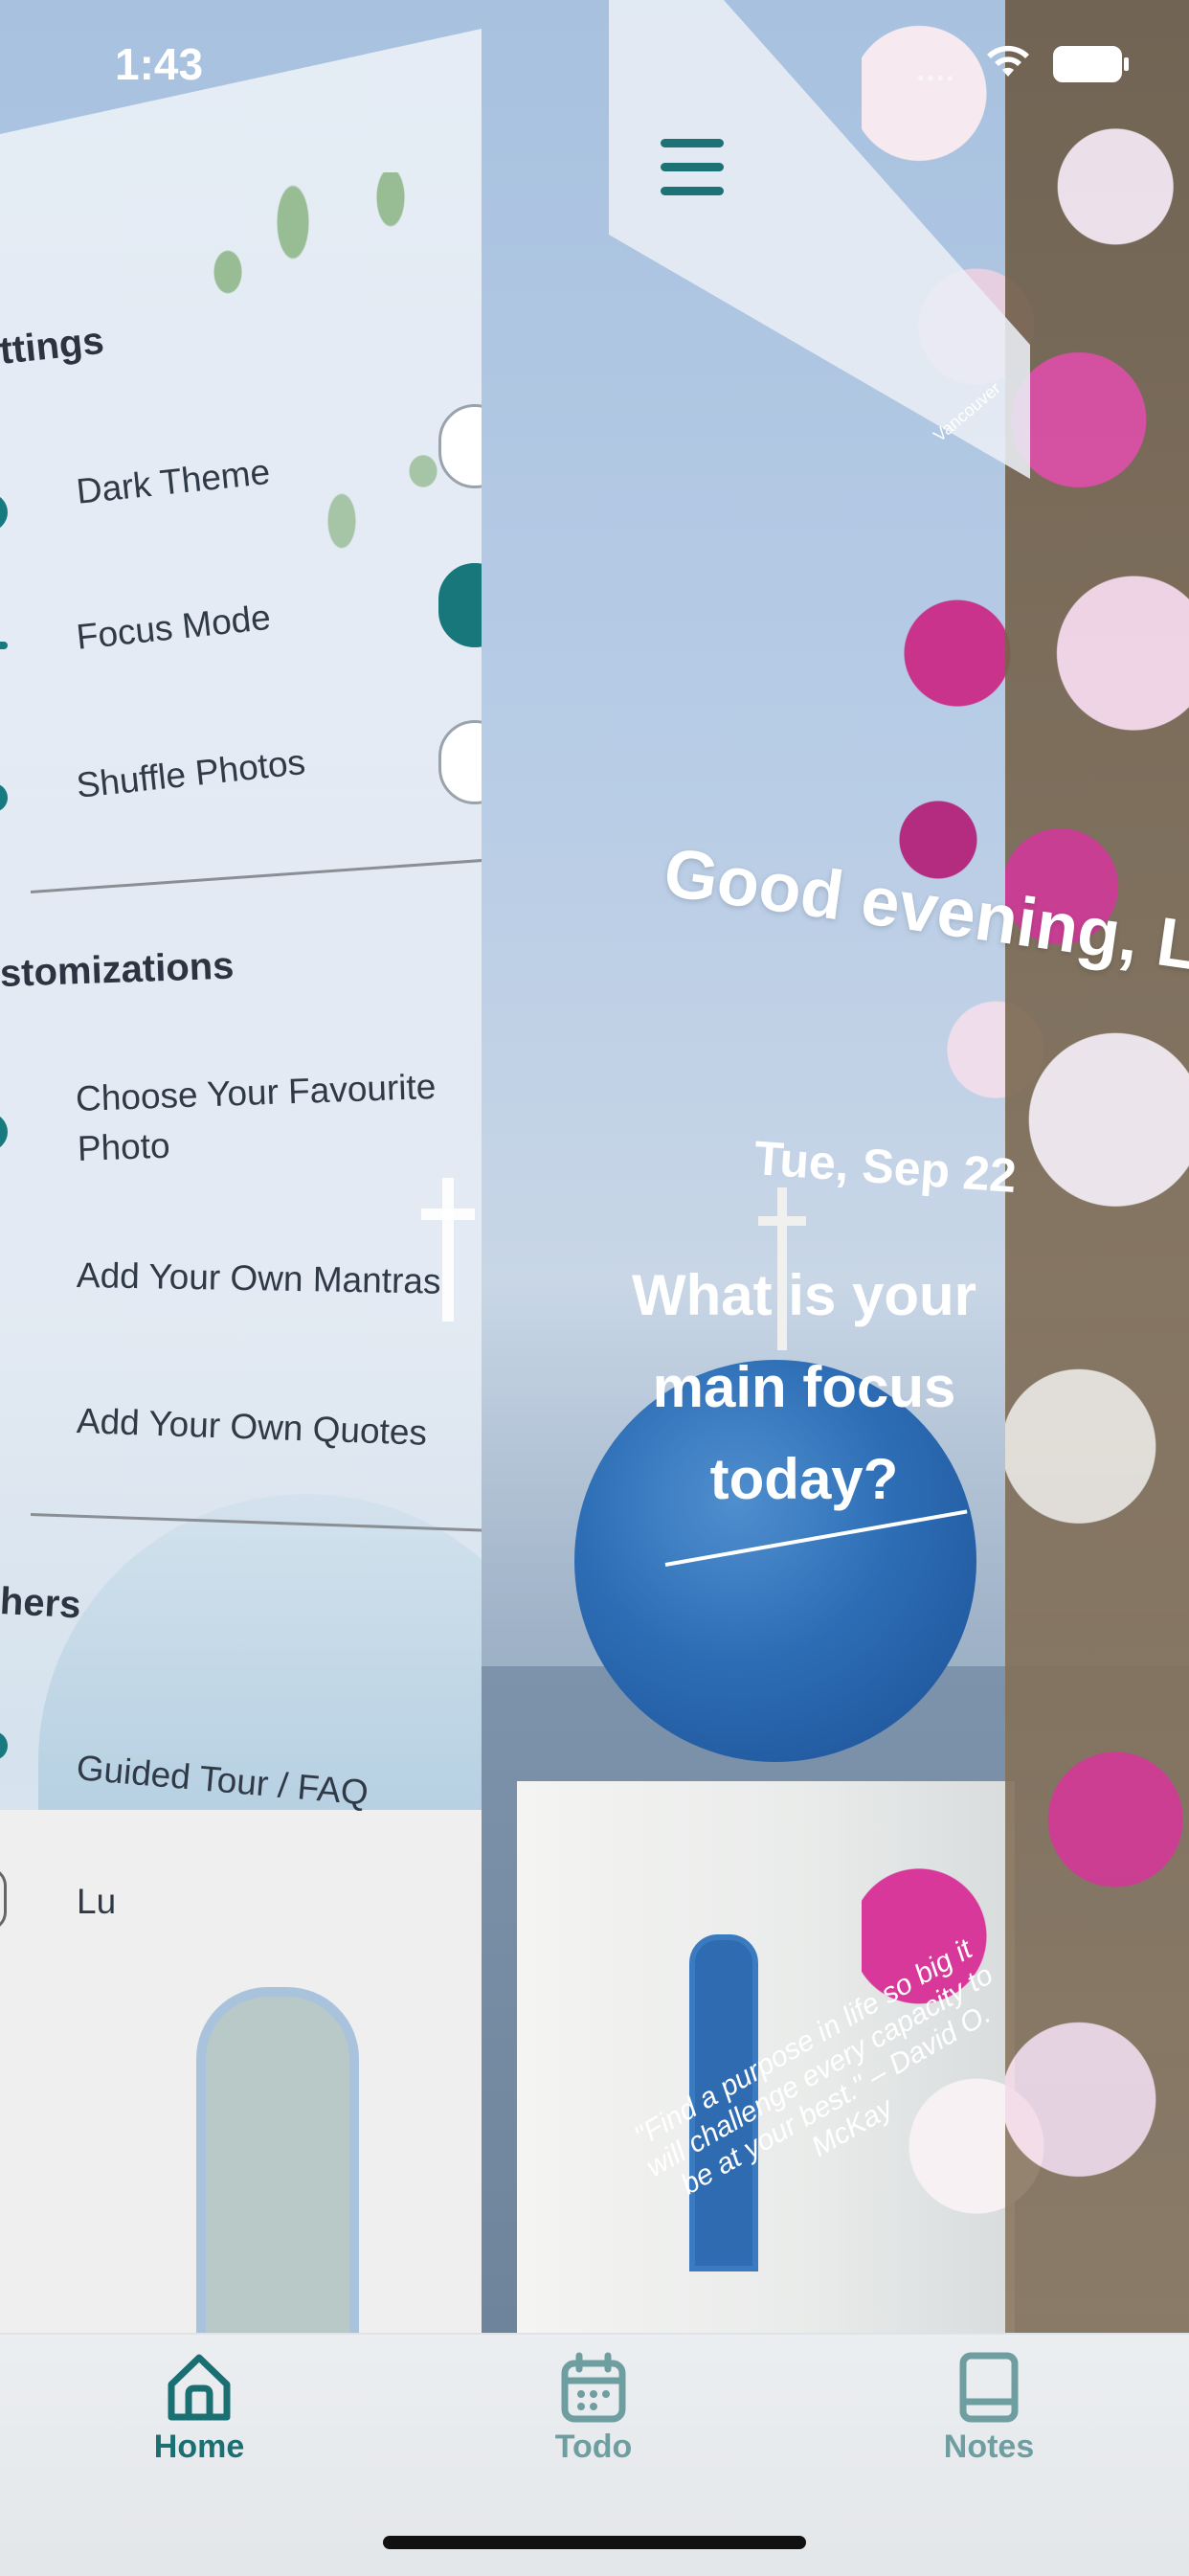 The image size is (1189, 2576). Describe the element at coordinates (594, 2542) in the screenshot. I see `home-indicator` at that location.